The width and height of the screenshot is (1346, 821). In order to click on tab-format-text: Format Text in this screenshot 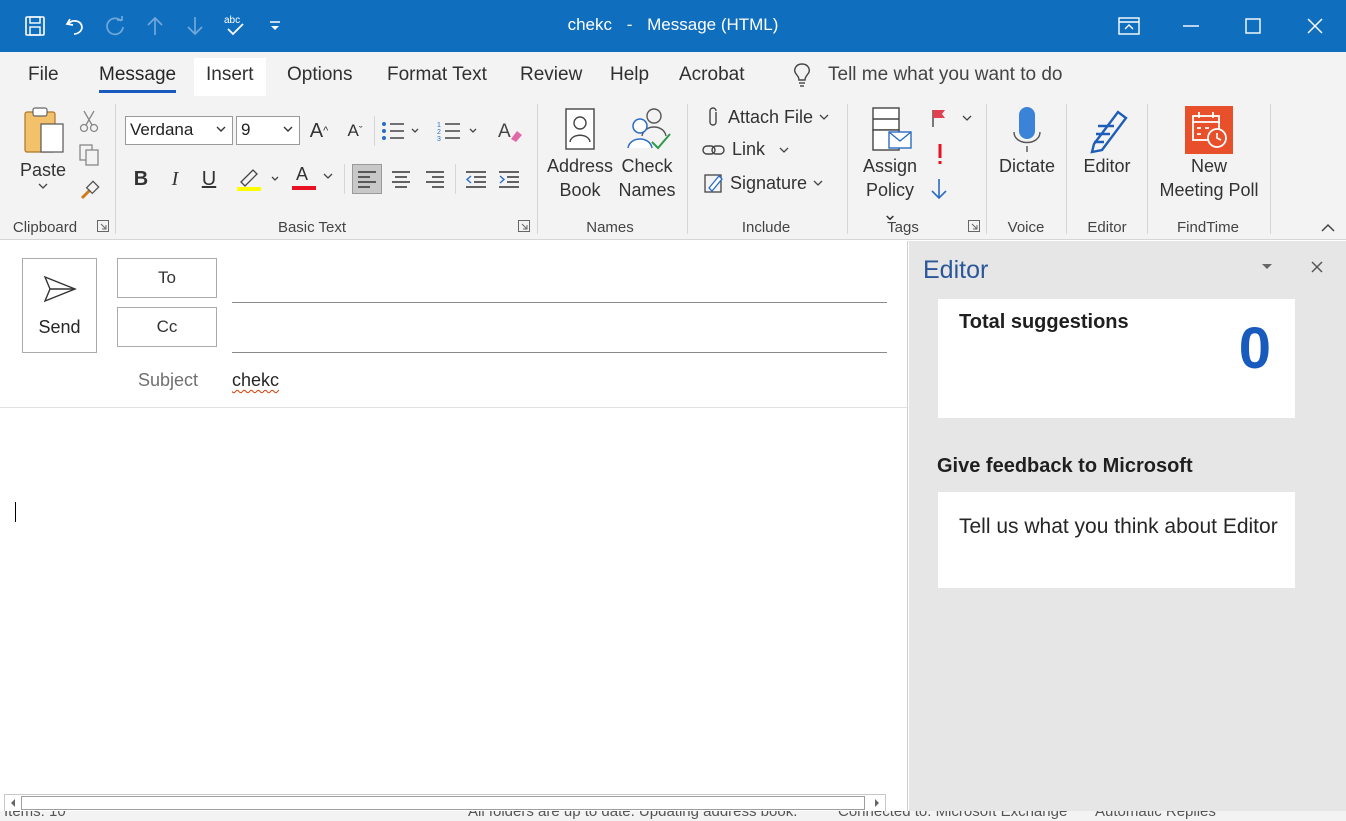, I will do `click(437, 75)`.